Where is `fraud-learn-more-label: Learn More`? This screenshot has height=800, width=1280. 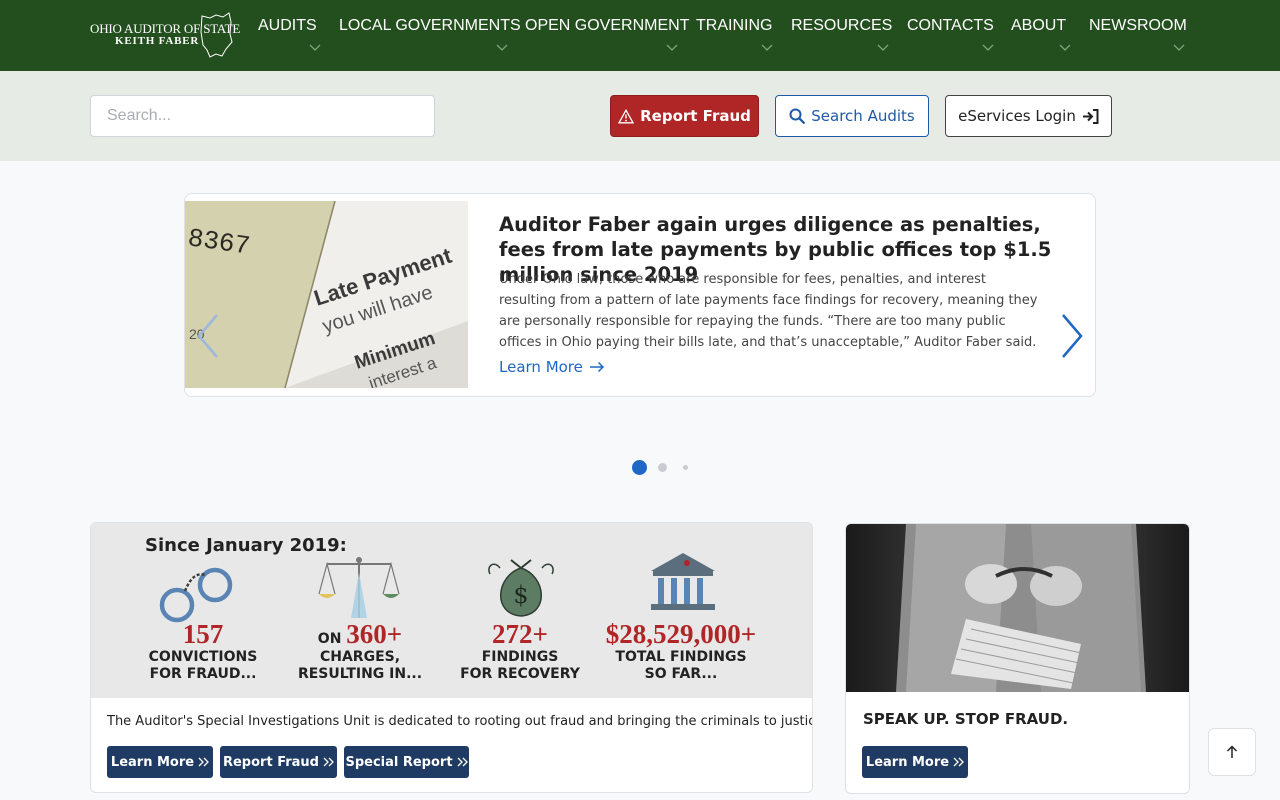
fraud-learn-more-label: Learn More is located at coordinates (152, 762).